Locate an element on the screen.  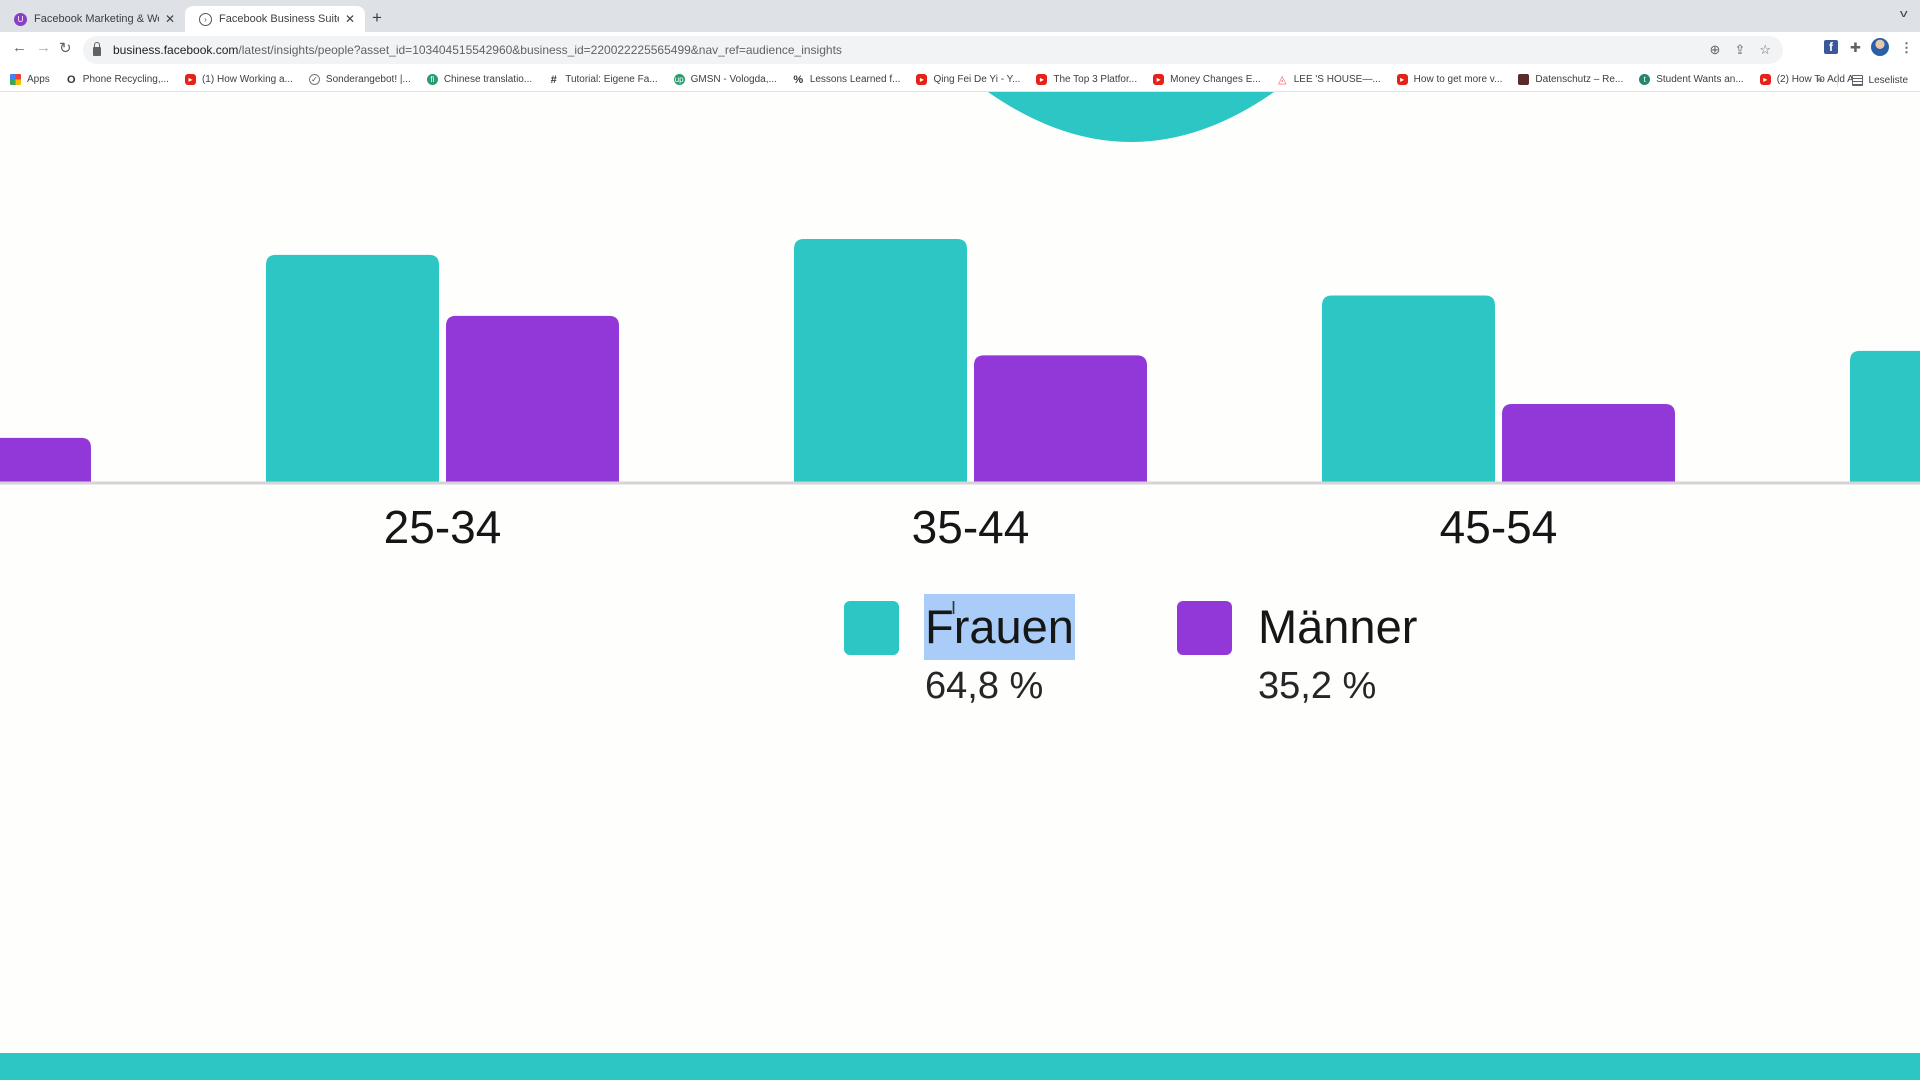
x-axis-labels: 25-34 35-44 45-54 is located at coordinates (971, 527).